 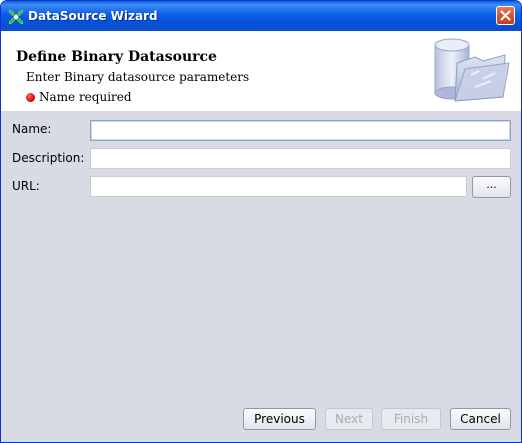 What do you see at coordinates (30, 97) in the screenshot?
I see `error-dot-icon` at bounding box center [30, 97].